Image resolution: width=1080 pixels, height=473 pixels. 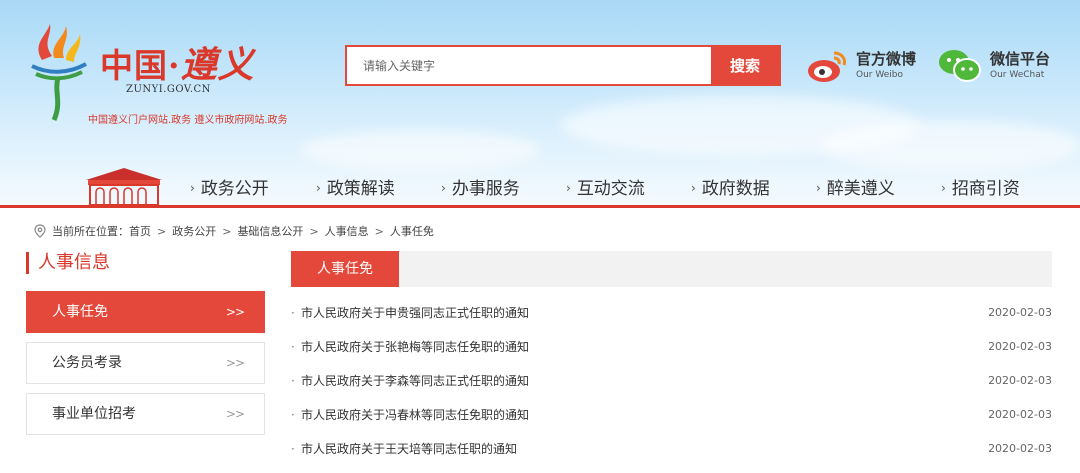 What do you see at coordinates (415, 313) in the screenshot?
I see `article-link: 市人民政府关于申贵强同志正式任职的通知` at bounding box center [415, 313].